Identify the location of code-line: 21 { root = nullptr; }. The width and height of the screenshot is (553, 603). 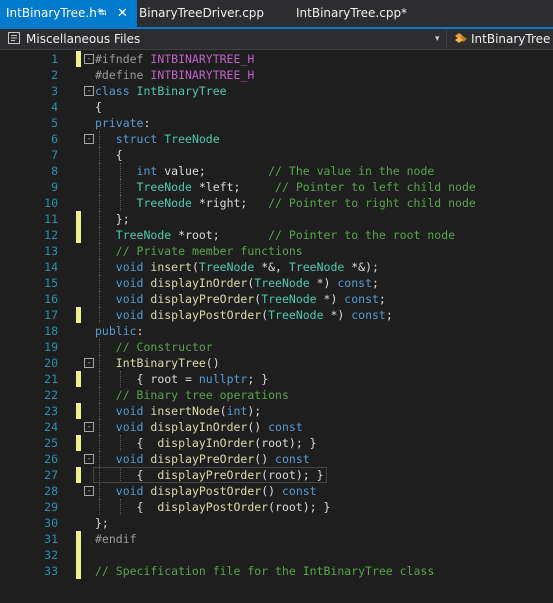
(276, 379).